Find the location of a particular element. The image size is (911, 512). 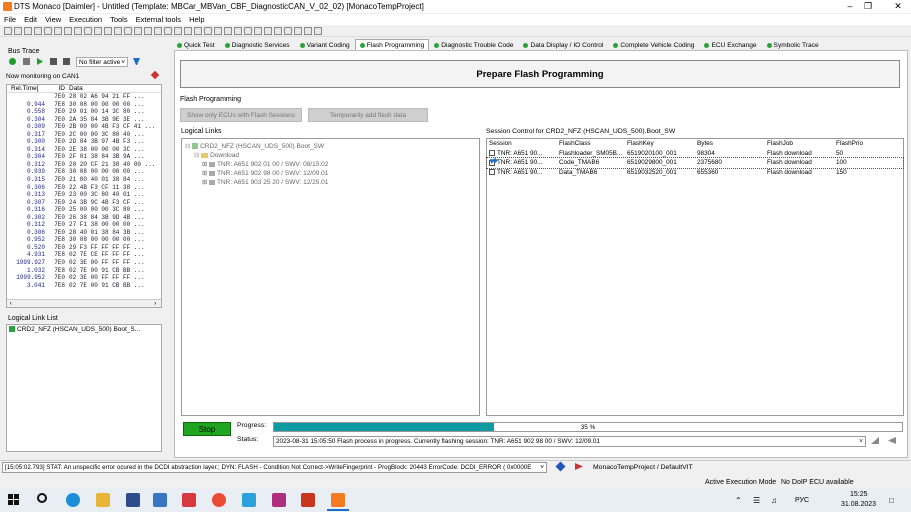

col-flashclass: FlashClass is located at coordinates (591, 144).